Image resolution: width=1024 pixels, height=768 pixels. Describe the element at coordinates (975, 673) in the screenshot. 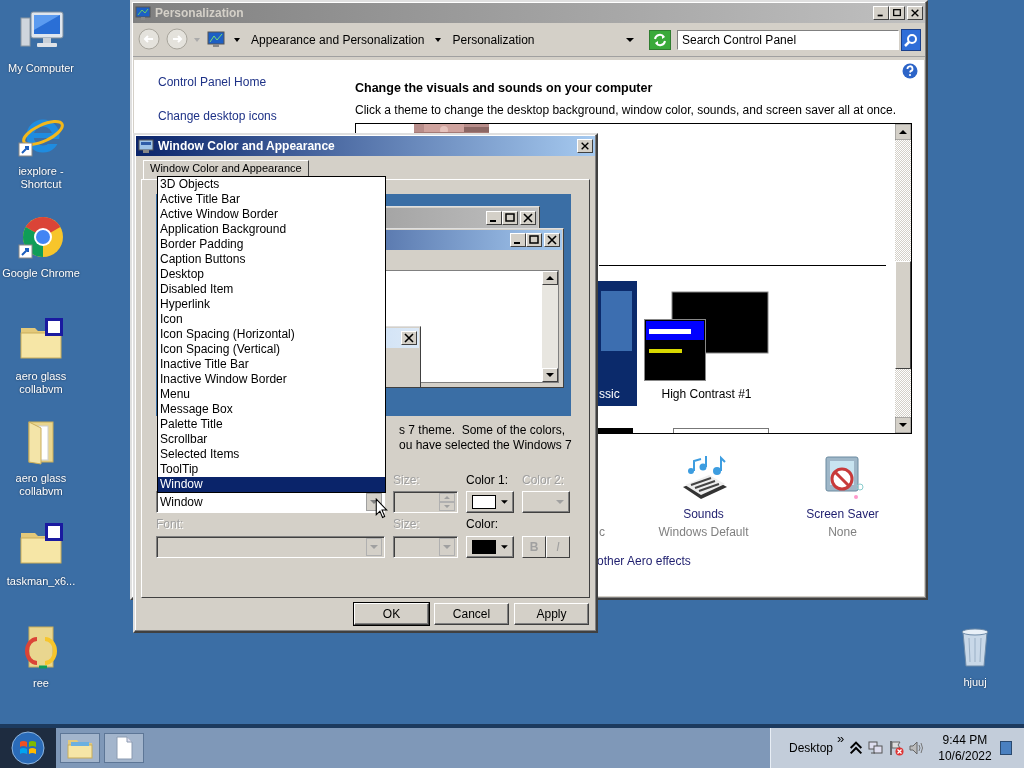

I see `desktop-icon: hjuuj` at that location.